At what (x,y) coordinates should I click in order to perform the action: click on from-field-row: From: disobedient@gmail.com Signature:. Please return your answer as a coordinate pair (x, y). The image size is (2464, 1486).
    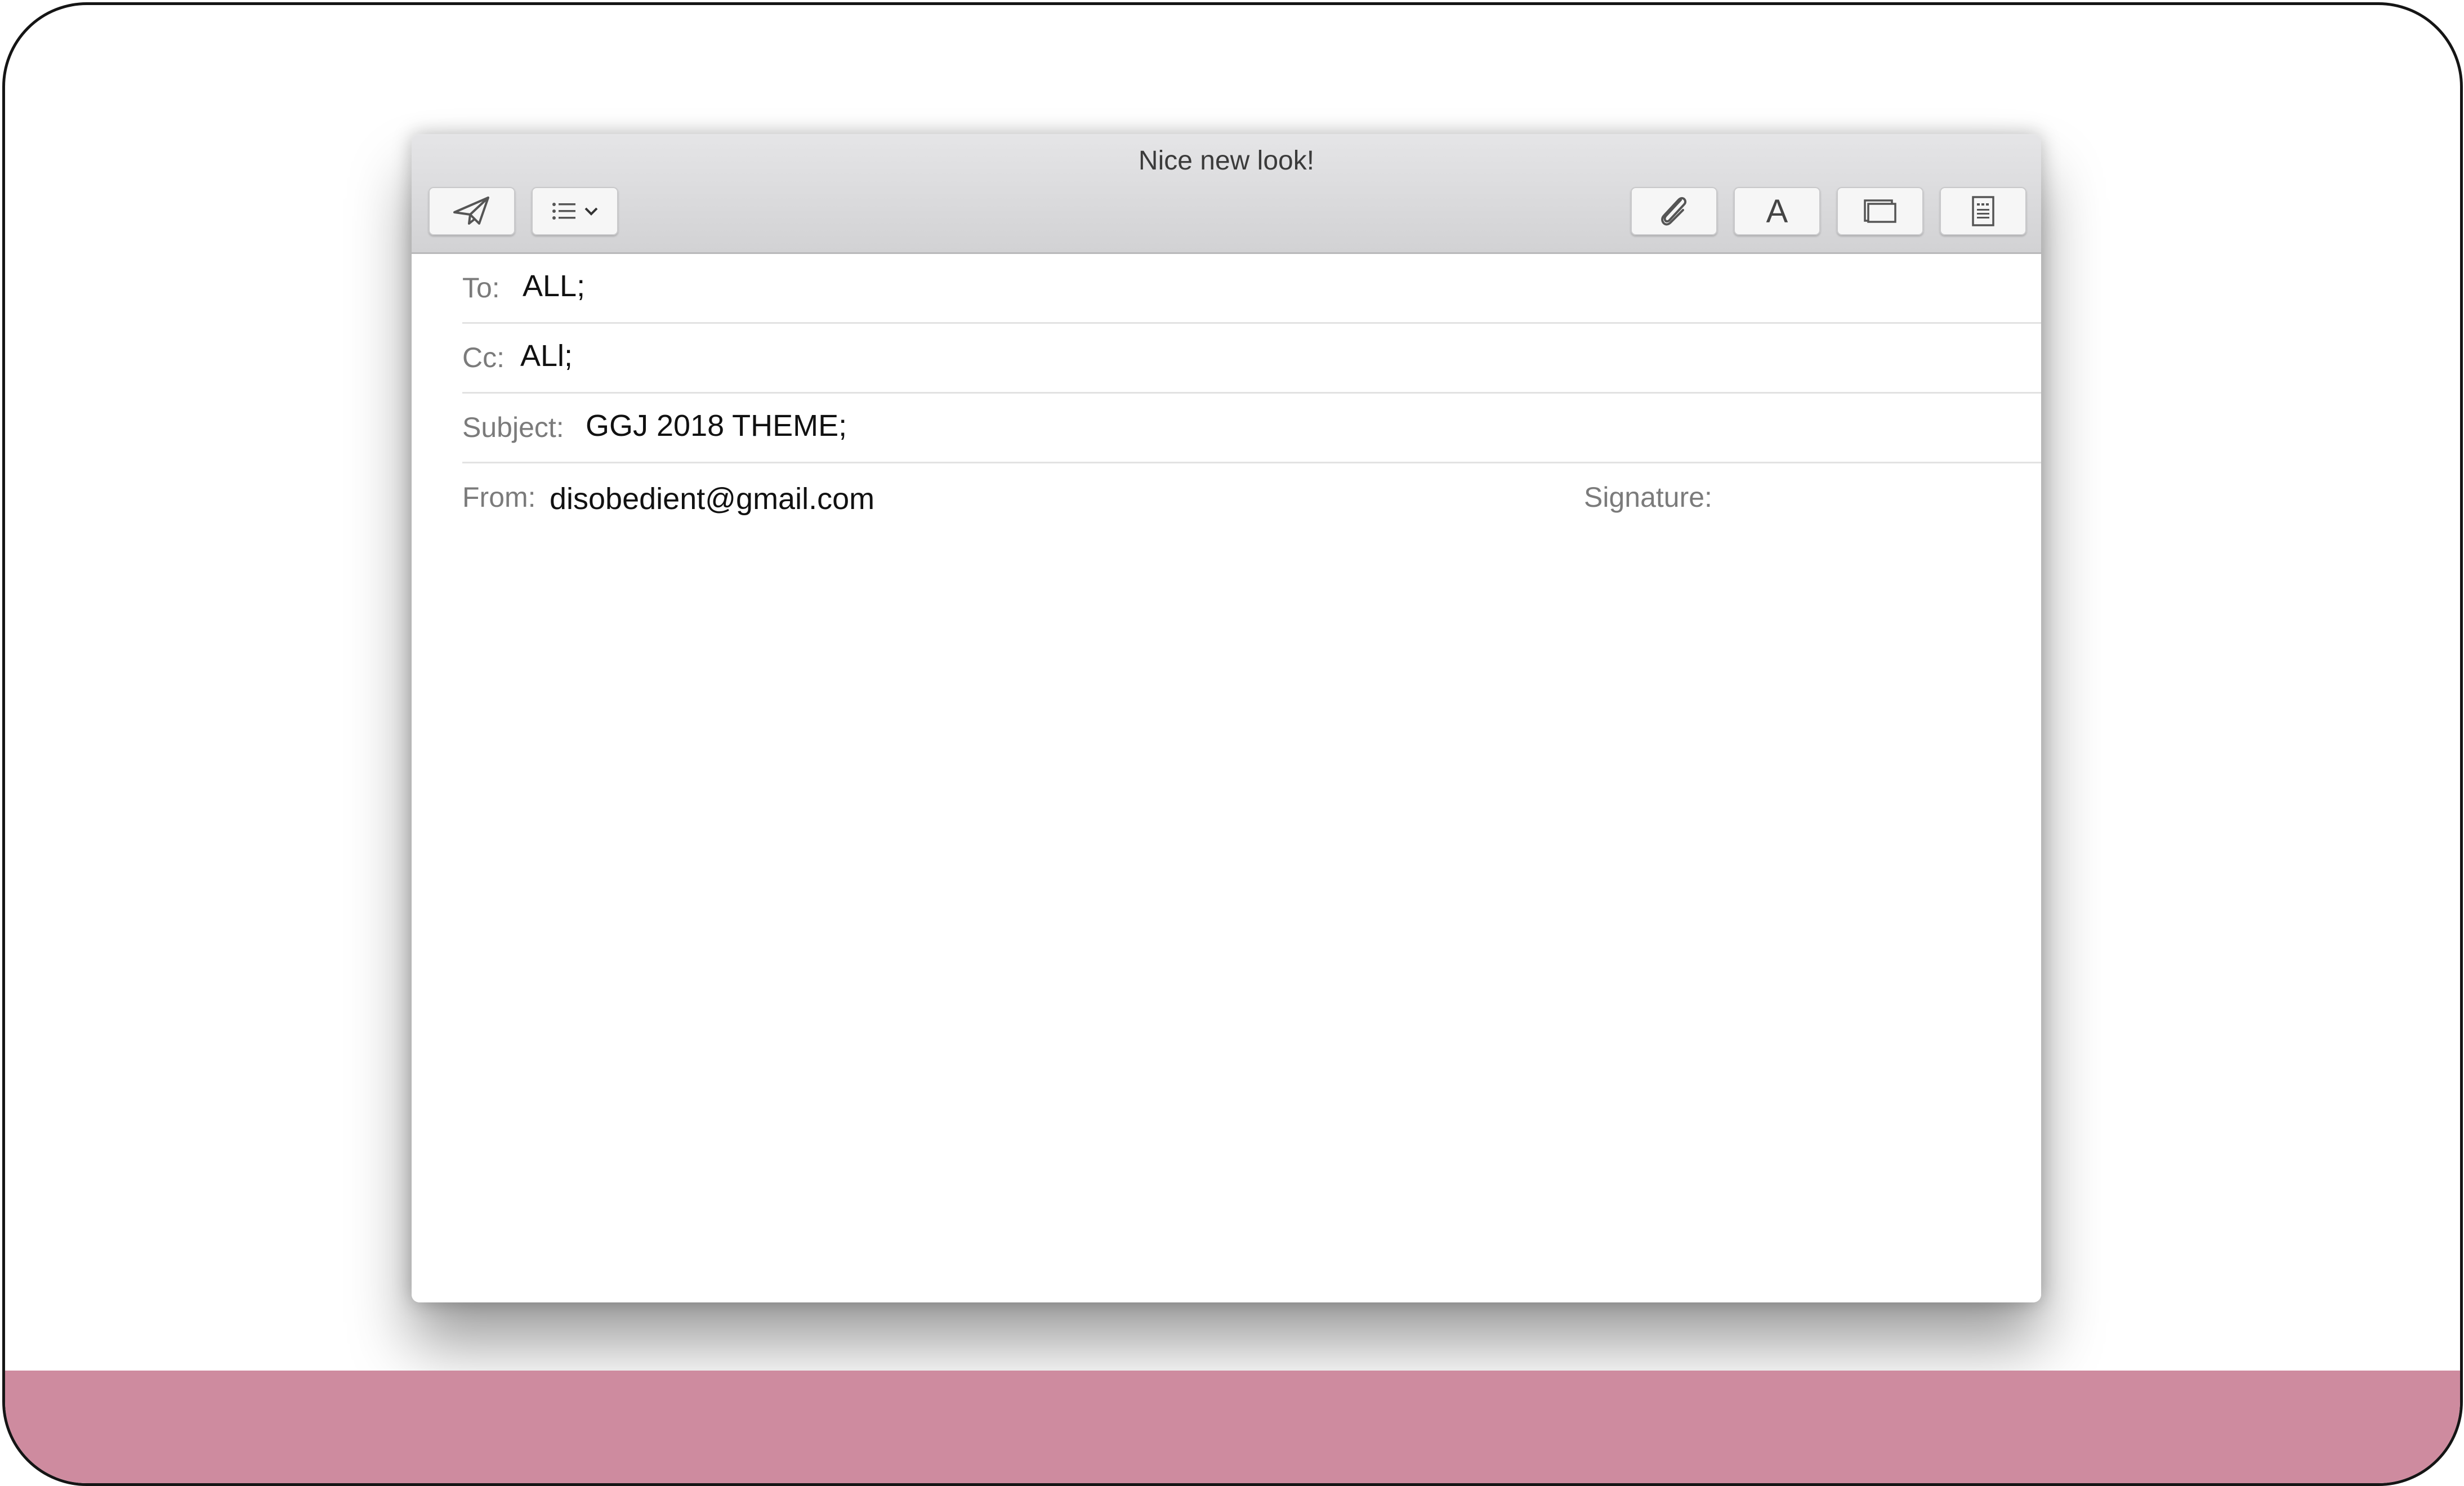
    Looking at the image, I should click on (1251, 498).